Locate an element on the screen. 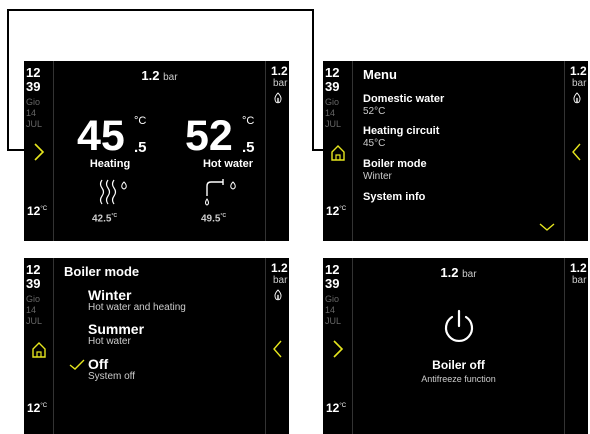 The height and width of the screenshot is (434, 590). heating-temp-integer: 45 is located at coordinates (101, 136).